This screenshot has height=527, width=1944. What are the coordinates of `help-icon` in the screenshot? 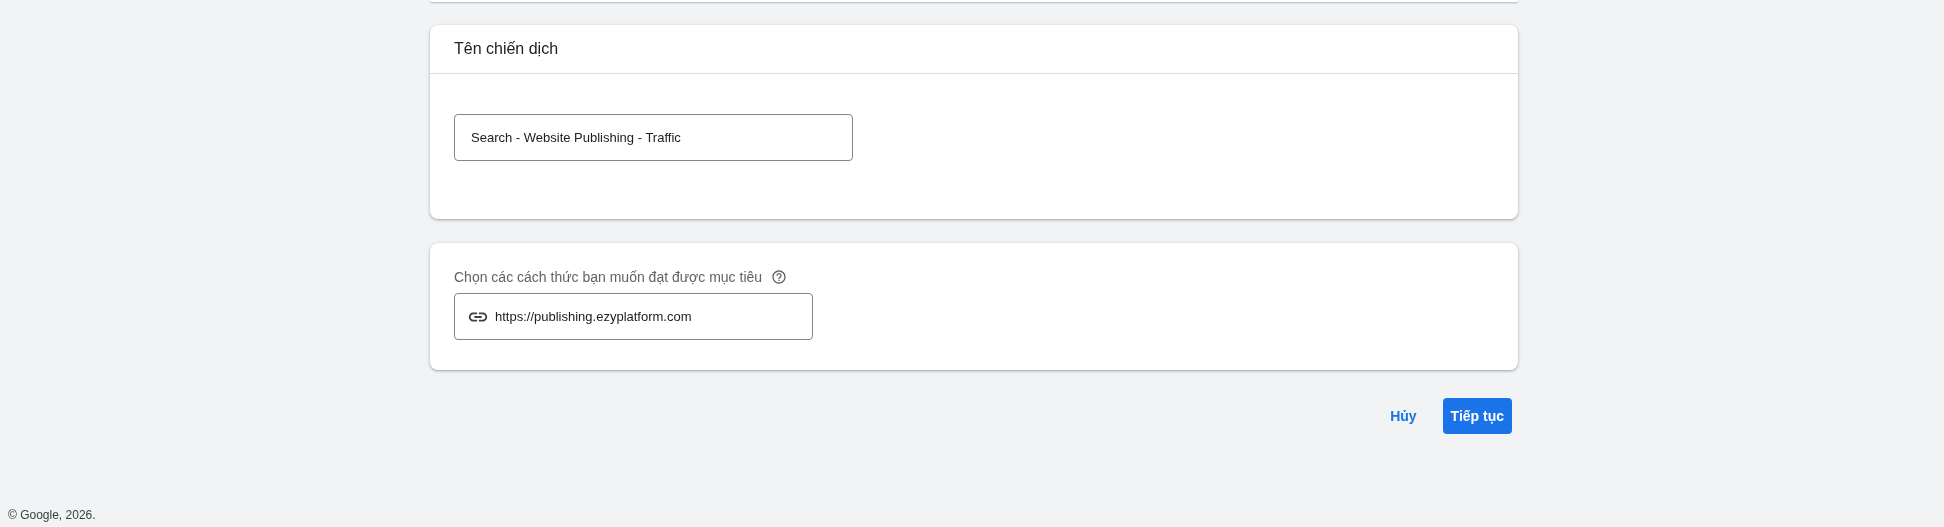 It's located at (779, 277).